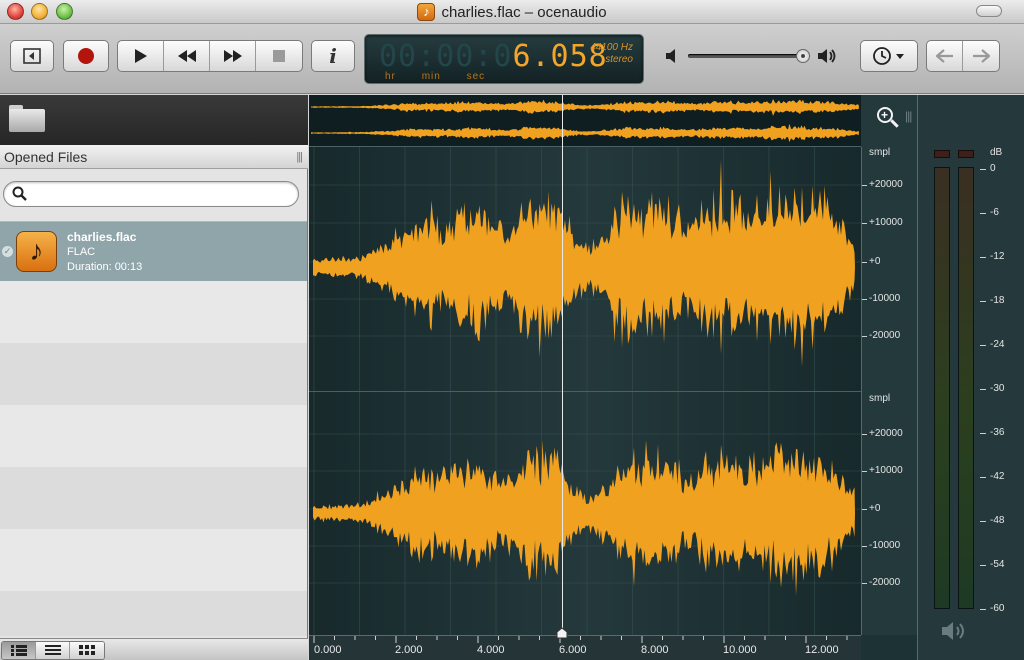 This screenshot has width=1024, height=660. Describe the element at coordinates (989, 11) in the screenshot. I see `toolbar-toggle-button` at that location.